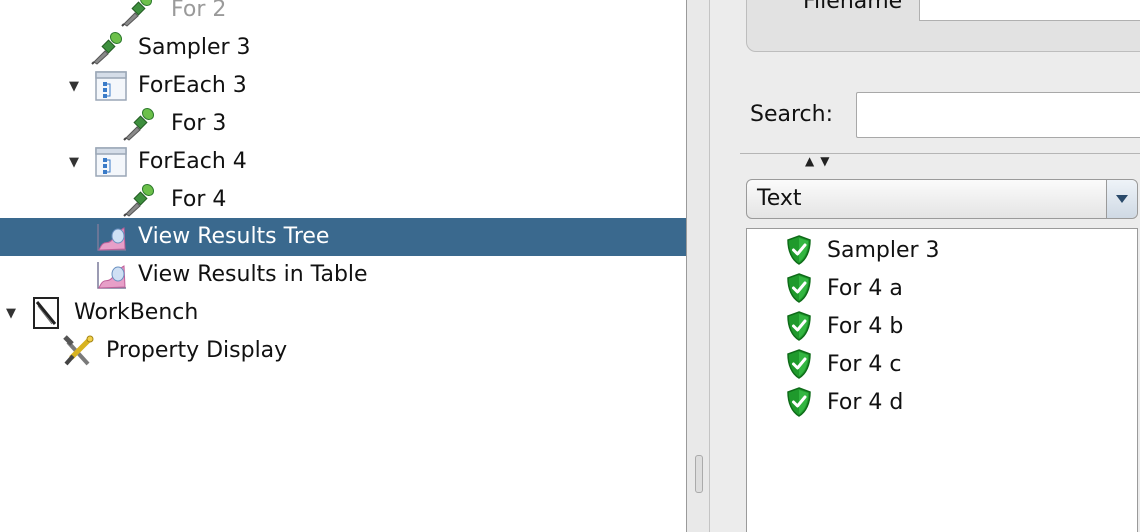 The image size is (1140, 532). I want to click on filename-group: Filename, so click(943, 26).